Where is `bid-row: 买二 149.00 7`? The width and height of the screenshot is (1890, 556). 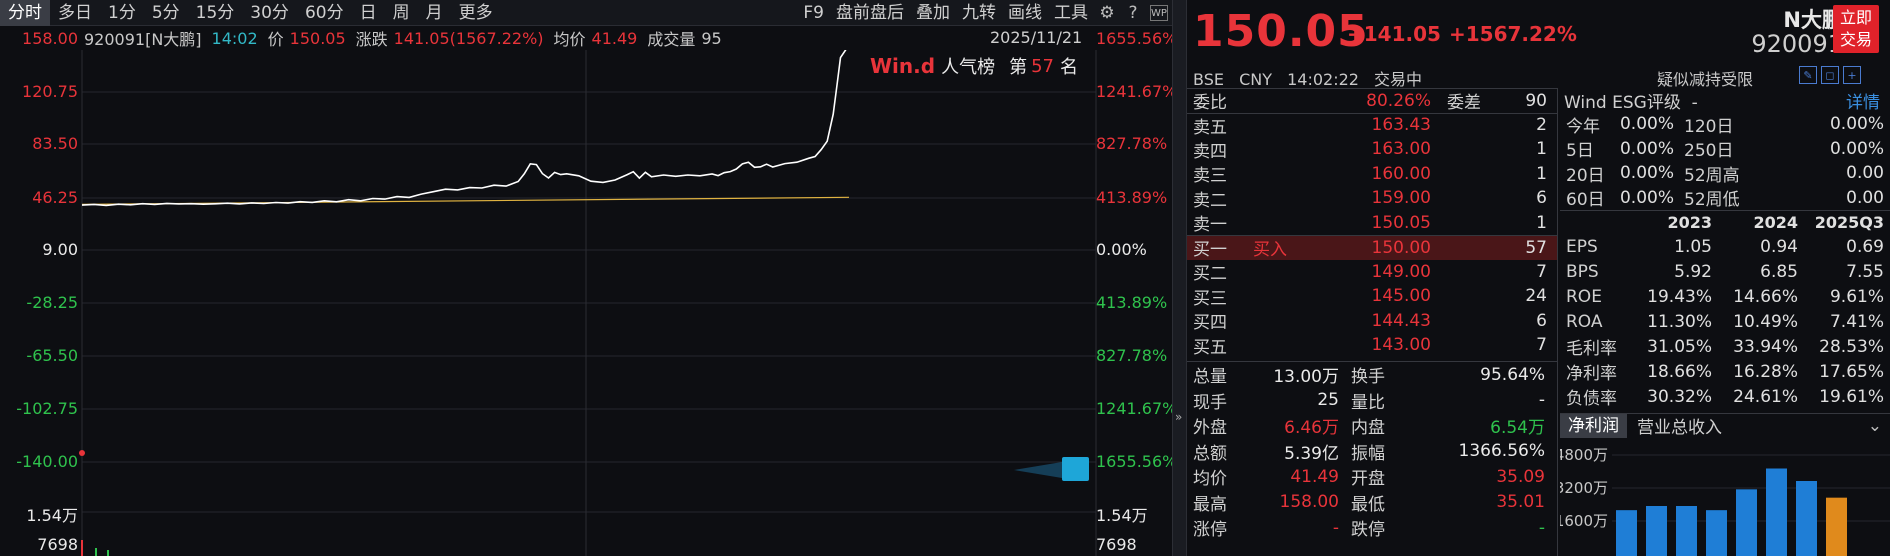
bid-row: 买二 149.00 7 is located at coordinates (1372, 272).